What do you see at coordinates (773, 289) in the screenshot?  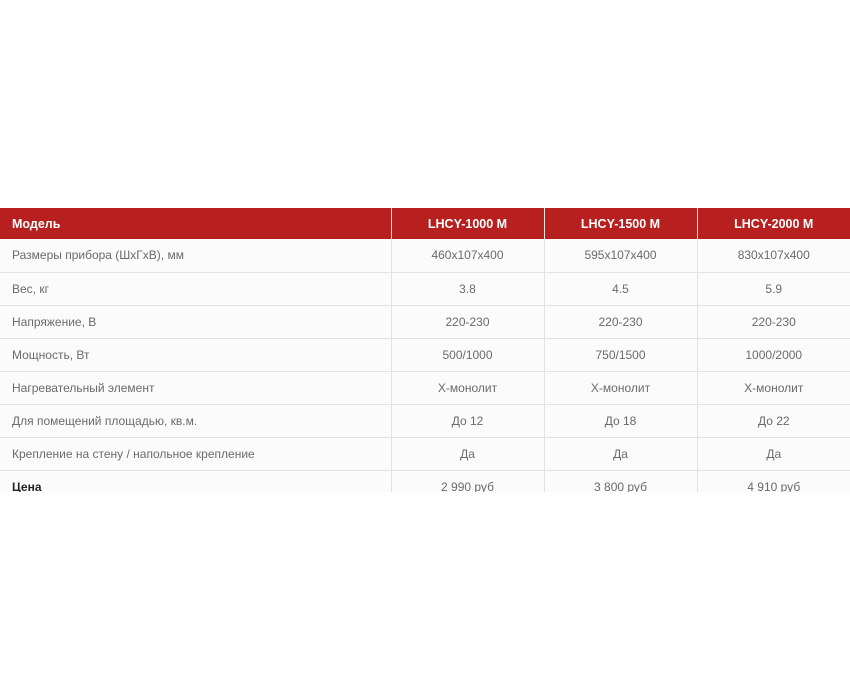 I see `cell-value: 5.9` at bounding box center [773, 289].